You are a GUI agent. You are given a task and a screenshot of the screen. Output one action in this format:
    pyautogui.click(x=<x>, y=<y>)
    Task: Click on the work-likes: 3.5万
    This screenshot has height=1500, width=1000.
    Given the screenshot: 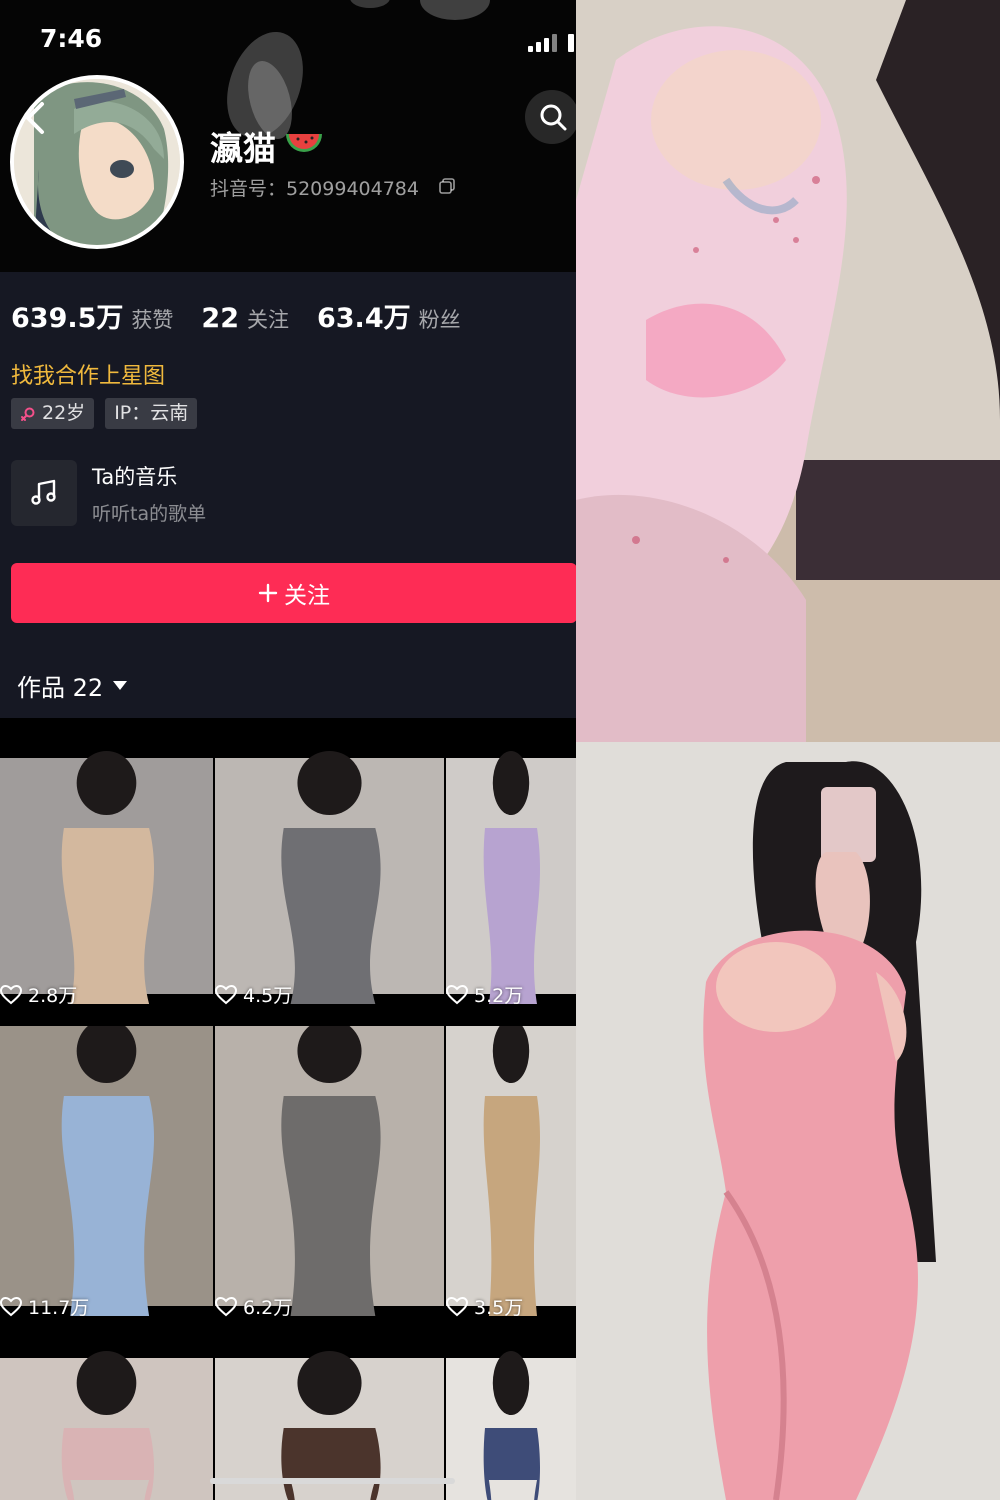 What is the action you would take?
    pyautogui.click(x=484, y=1306)
    